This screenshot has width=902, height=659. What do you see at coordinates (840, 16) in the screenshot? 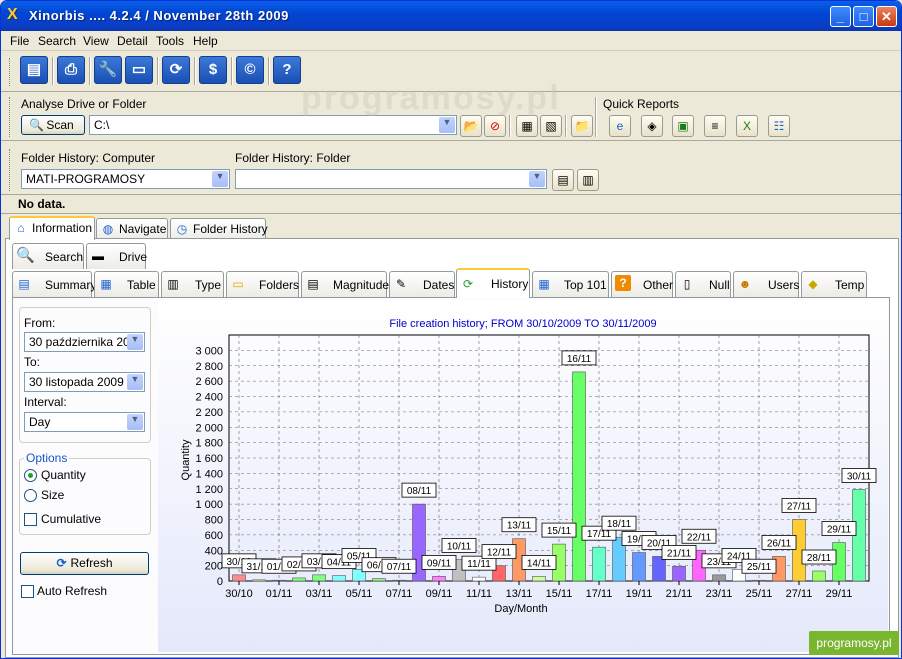
I see `minimize-button: _` at bounding box center [840, 16].